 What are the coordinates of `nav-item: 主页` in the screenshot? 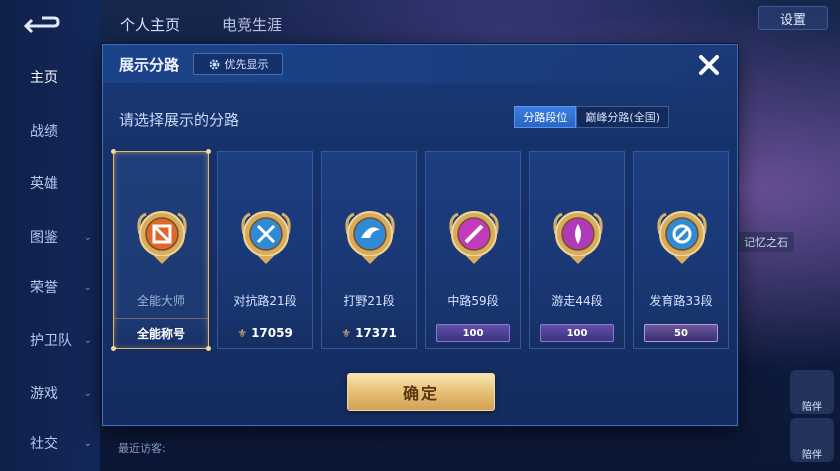 It's located at (50, 77).